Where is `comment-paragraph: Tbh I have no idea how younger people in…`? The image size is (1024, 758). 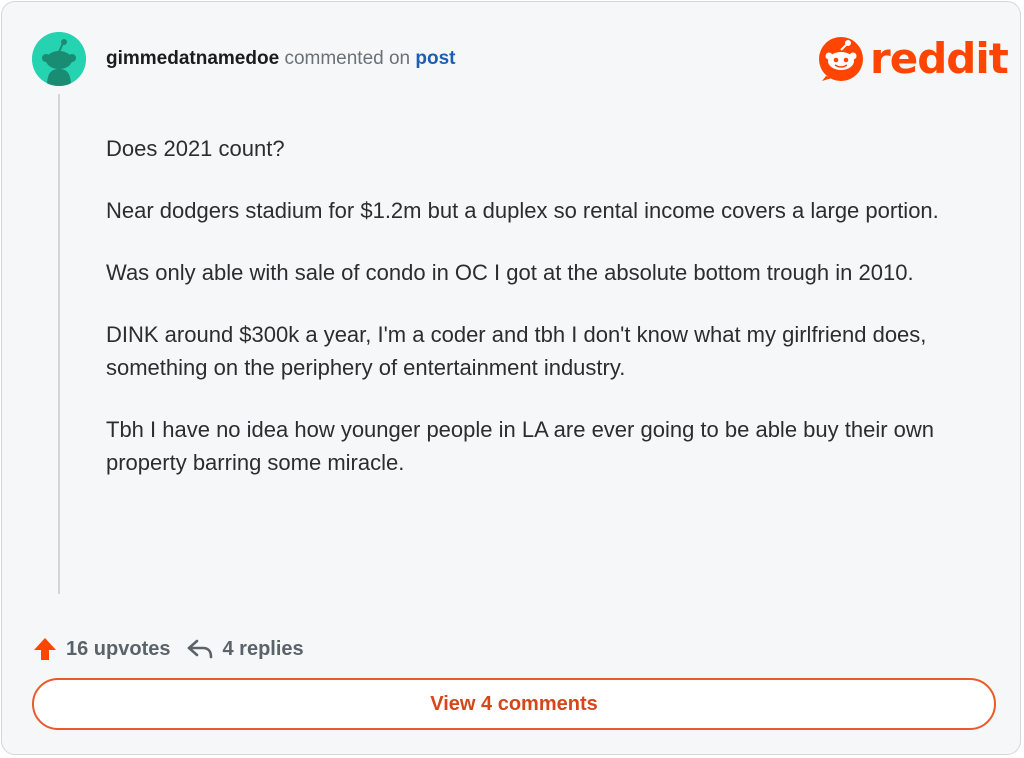
comment-paragraph: Tbh I have no idea how younger people in… is located at coordinates (520, 446).